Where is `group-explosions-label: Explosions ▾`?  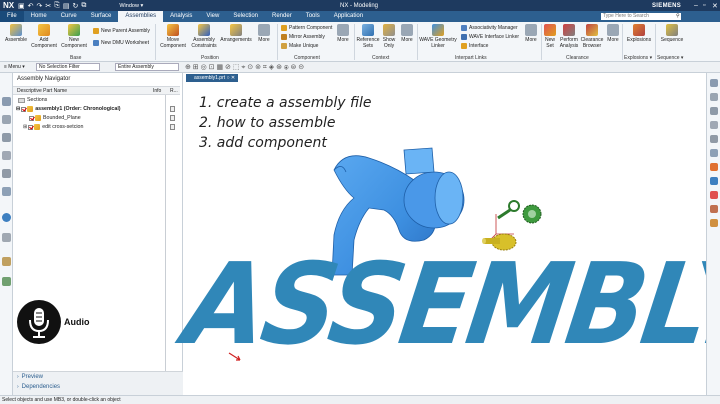 group-explosions-label: Explosions ▾ is located at coordinates (638, 58).